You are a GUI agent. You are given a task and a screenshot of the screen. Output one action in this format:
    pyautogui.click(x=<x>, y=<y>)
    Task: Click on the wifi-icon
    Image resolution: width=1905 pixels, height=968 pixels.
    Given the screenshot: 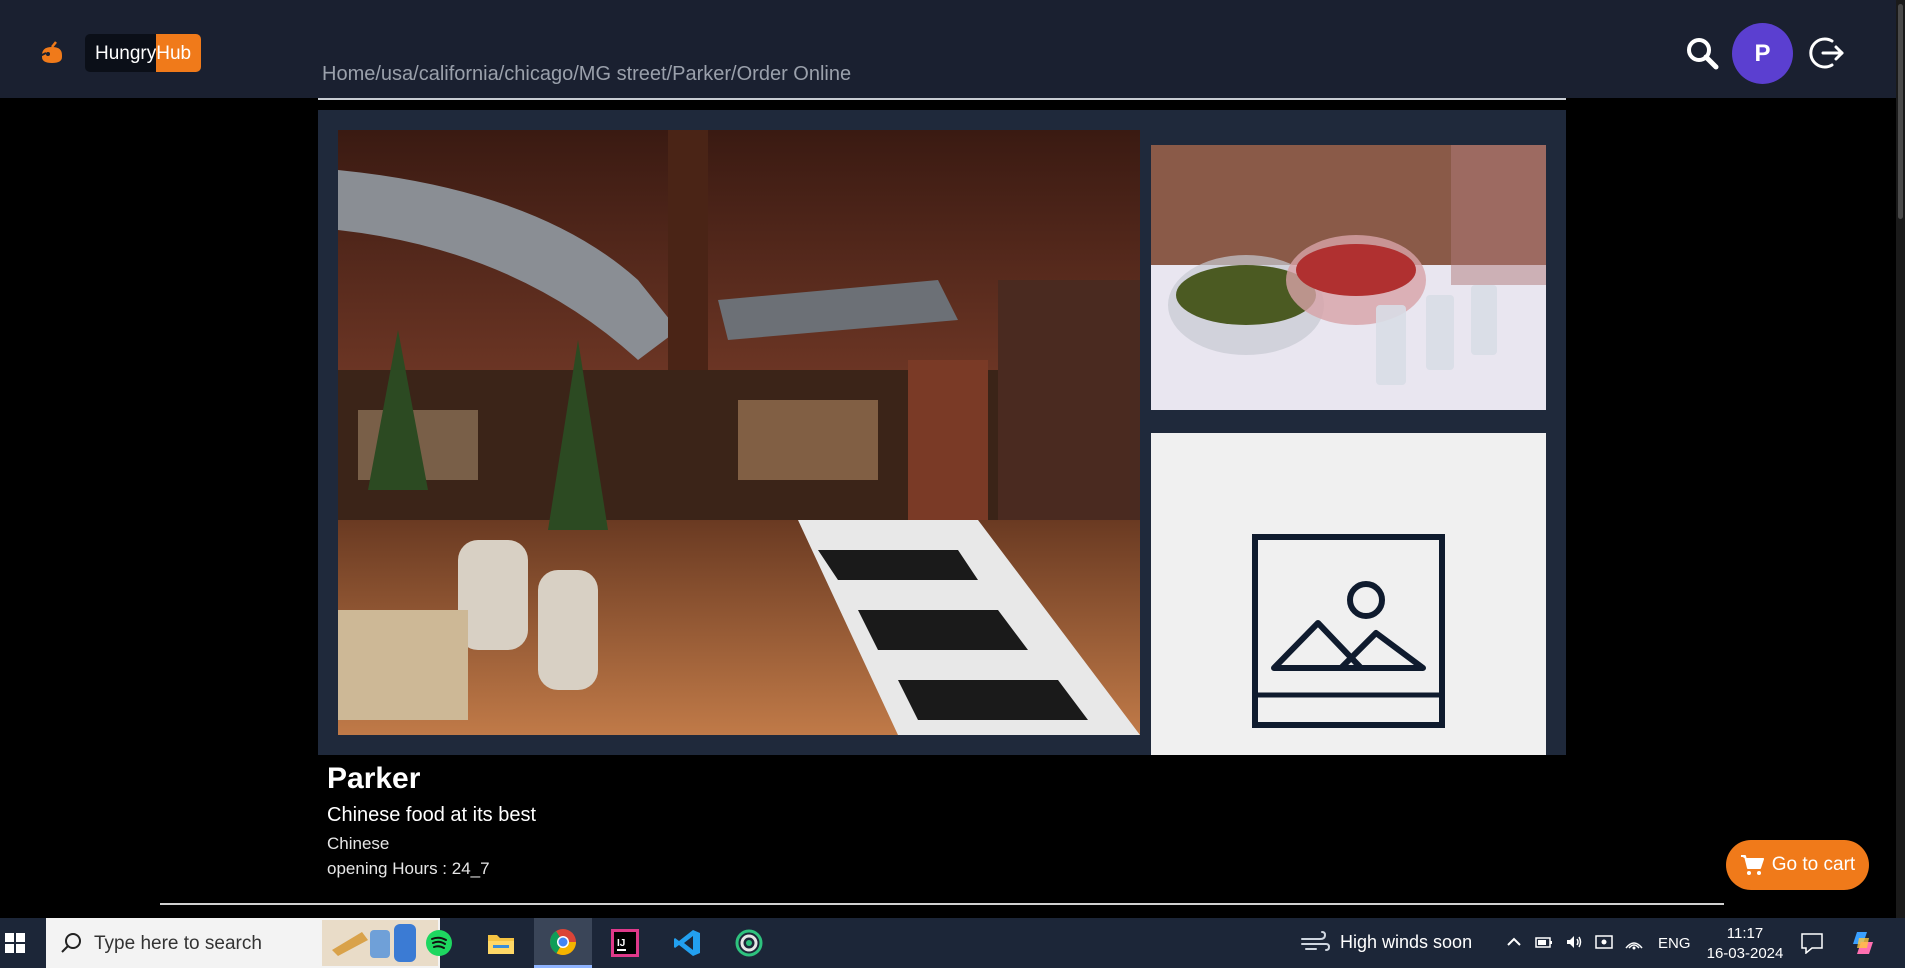 What is the action you would take?
    pyautogui.click(x=1634, y=942)
    